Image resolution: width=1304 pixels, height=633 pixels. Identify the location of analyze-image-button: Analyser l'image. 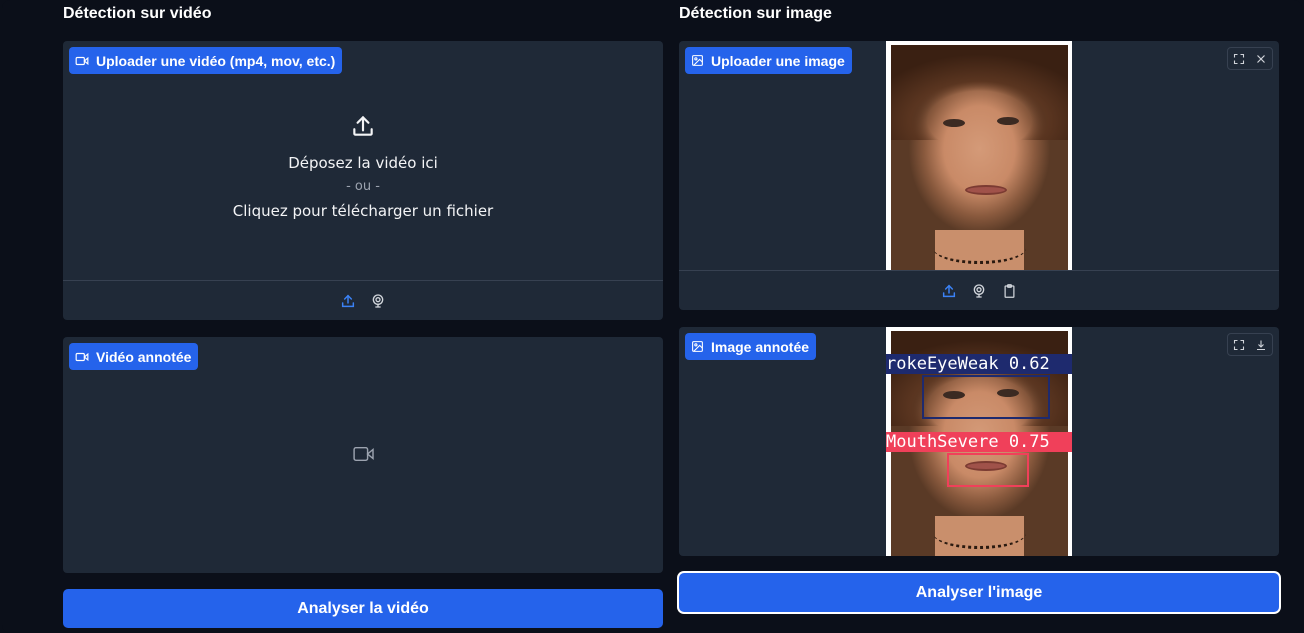
(979, 592).